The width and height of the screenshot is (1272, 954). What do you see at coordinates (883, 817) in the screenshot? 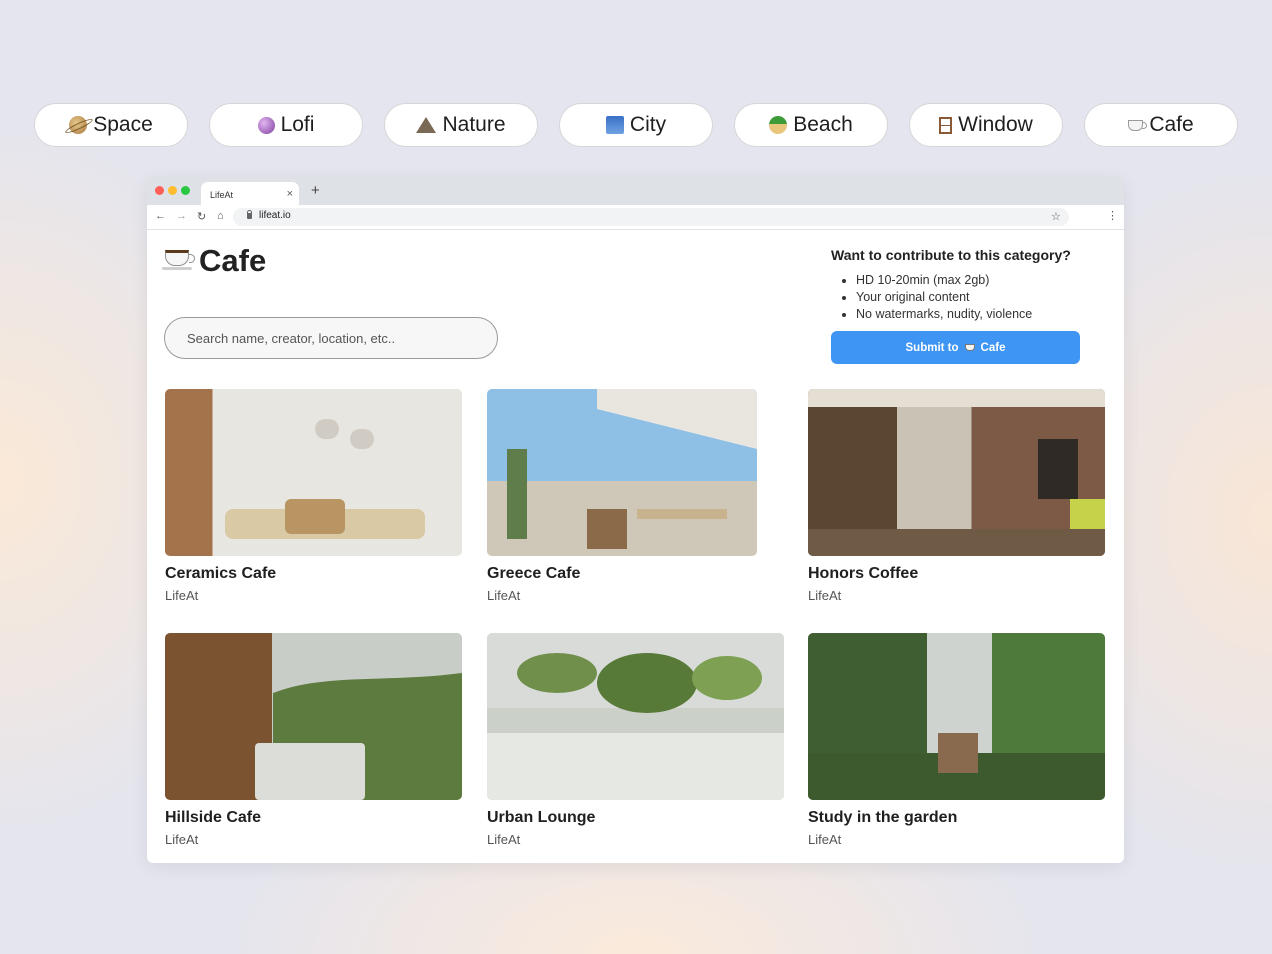
I see `card-title: Study in the garden` at bounding box center [883, 817].